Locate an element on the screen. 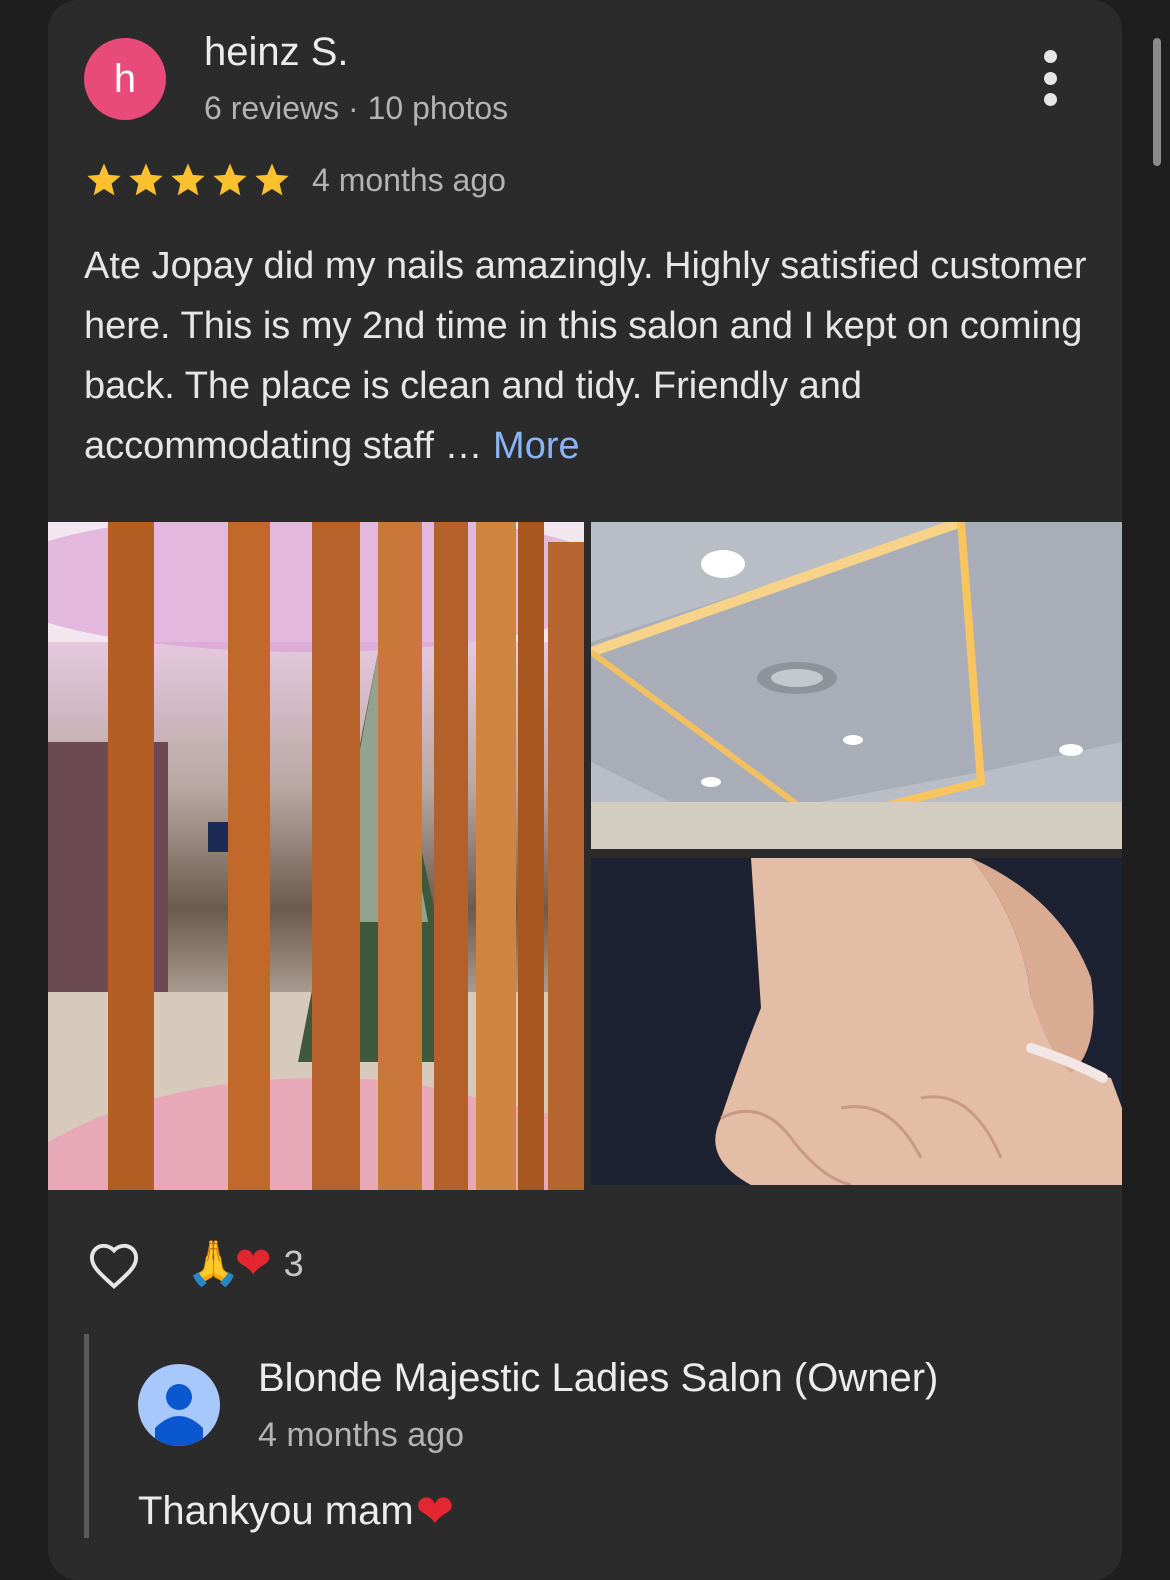  heart-outline-icon is located at coordinates (114, 1263).